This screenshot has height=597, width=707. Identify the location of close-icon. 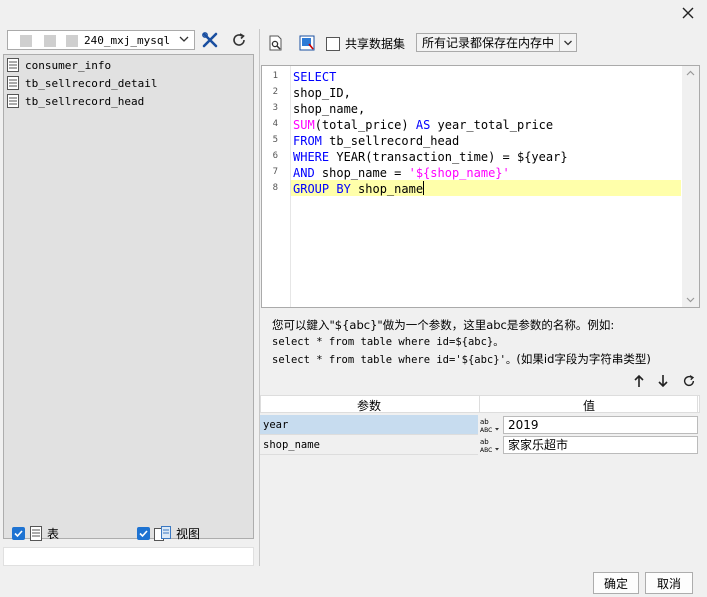
(688, 13).